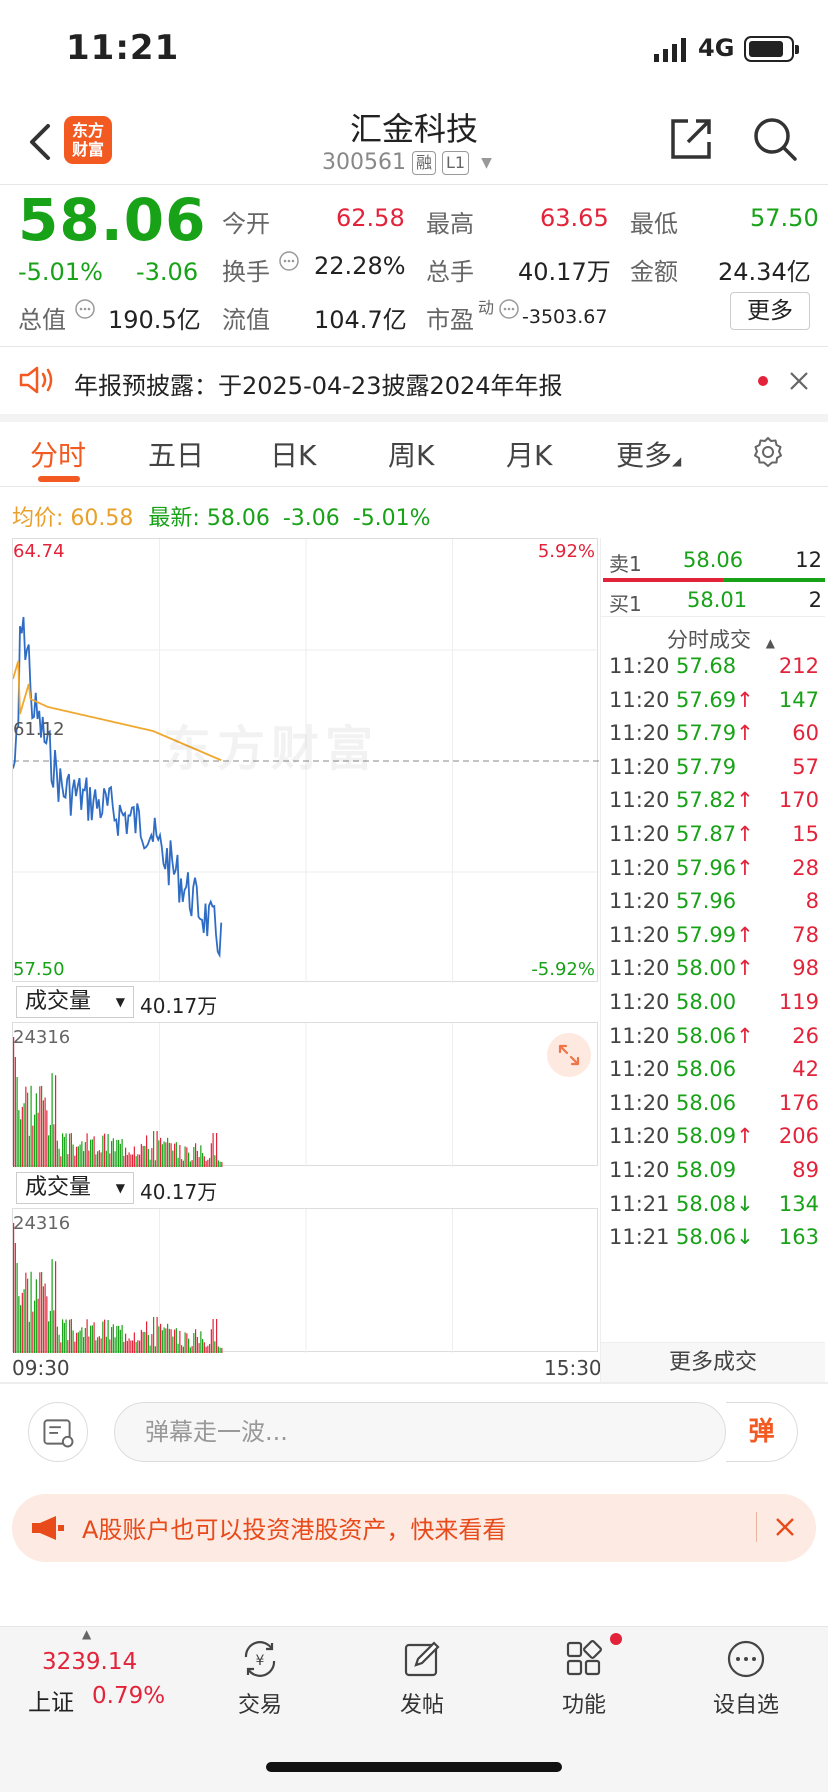 The image size is (828, 1792). What do you see at coordinates (768, 452) in the screenshot?
I see `settings-icon` at bounding box center [768, 452].